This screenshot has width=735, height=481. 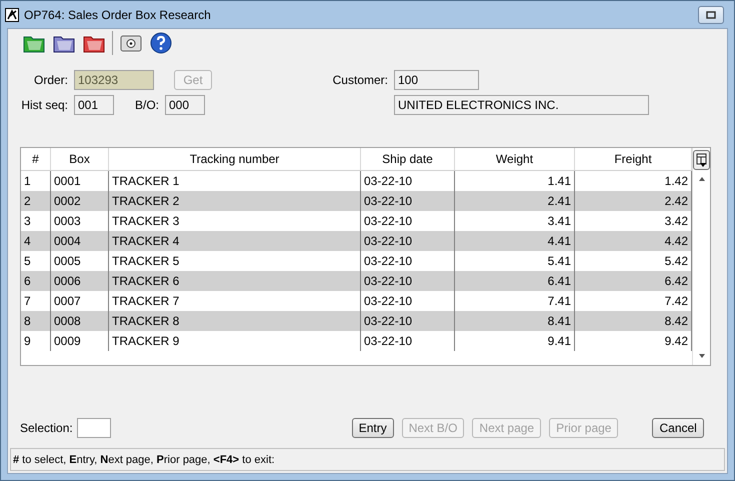 What do you see at coordinates (235, 201) in the screenshot?
I see `table-cell: TRACKER 2` at bounding box center [235, 201].